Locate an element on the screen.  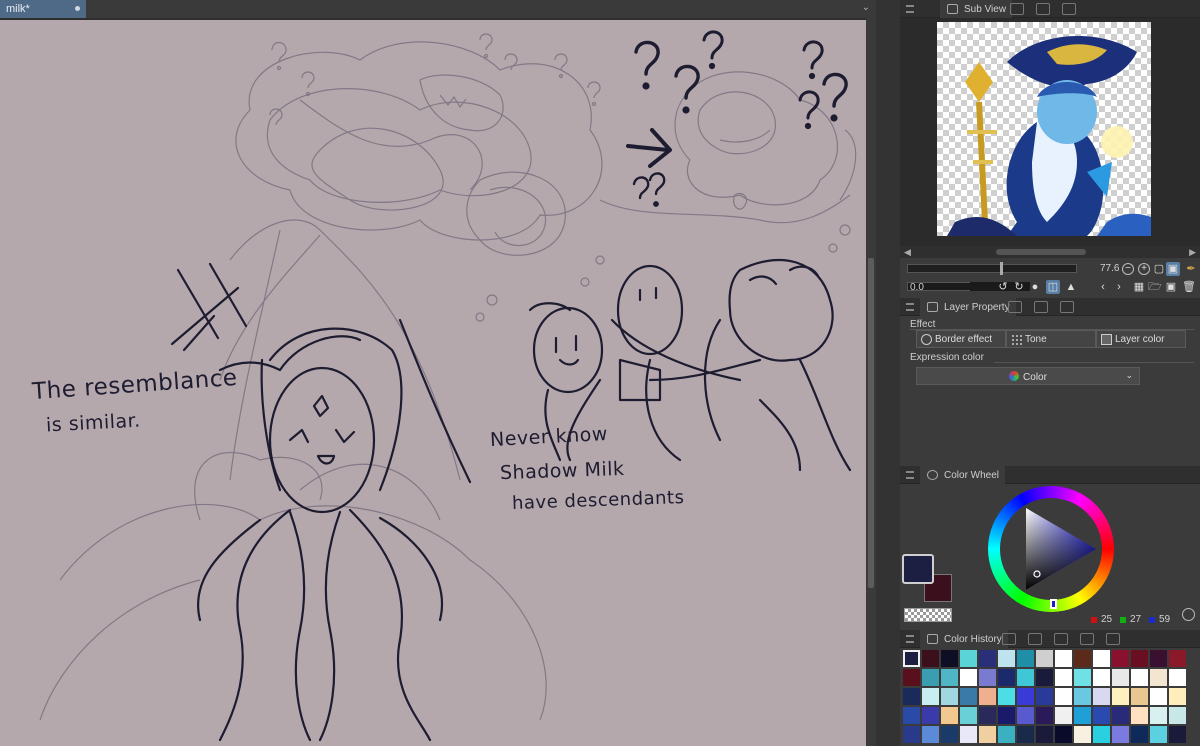
zoom-out-icon: − is located at coordinates (1128, 269).